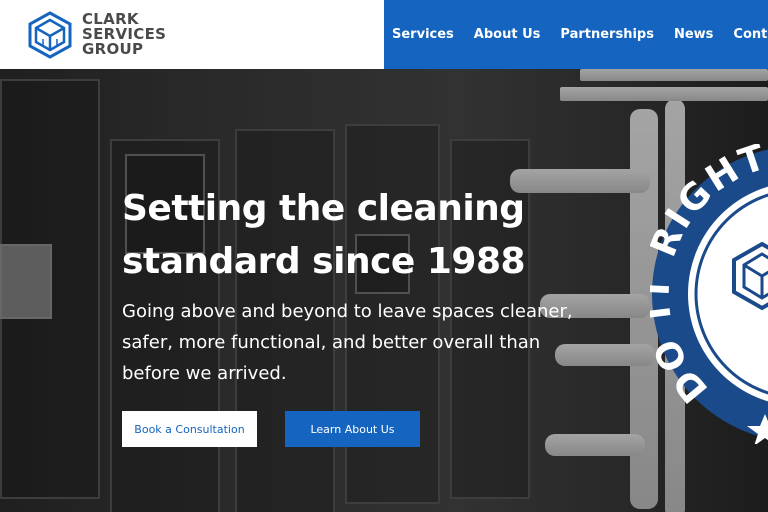  I want to click on hero-title: Setting the cleaning standard since 1988, so click(324, 235).